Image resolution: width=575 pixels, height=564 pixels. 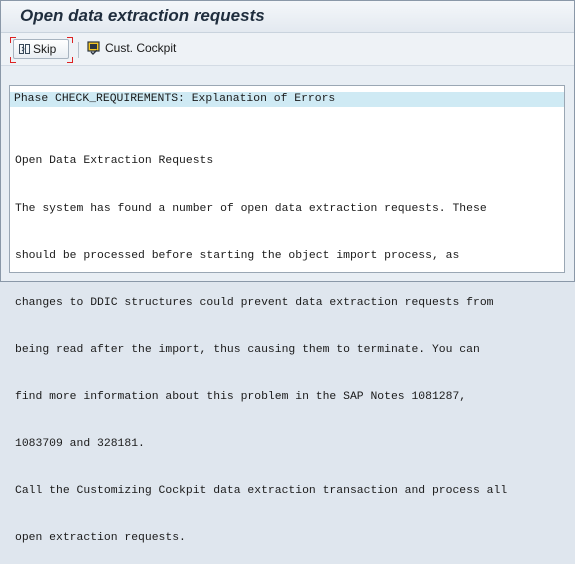 I want to click on text-line: 1083709 and 328181., so click(x=80, y=443).